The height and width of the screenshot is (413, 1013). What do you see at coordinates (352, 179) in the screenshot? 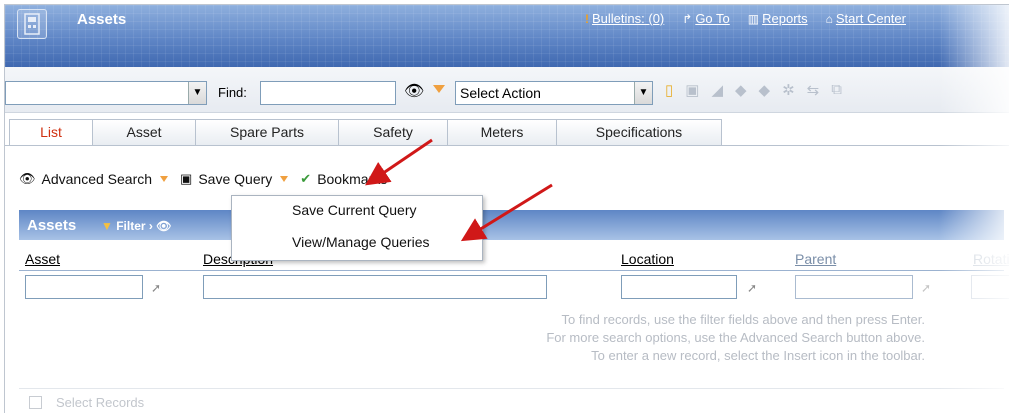
I see `bookmarks-label: Bookmarks` at bounding box center [352, 179].